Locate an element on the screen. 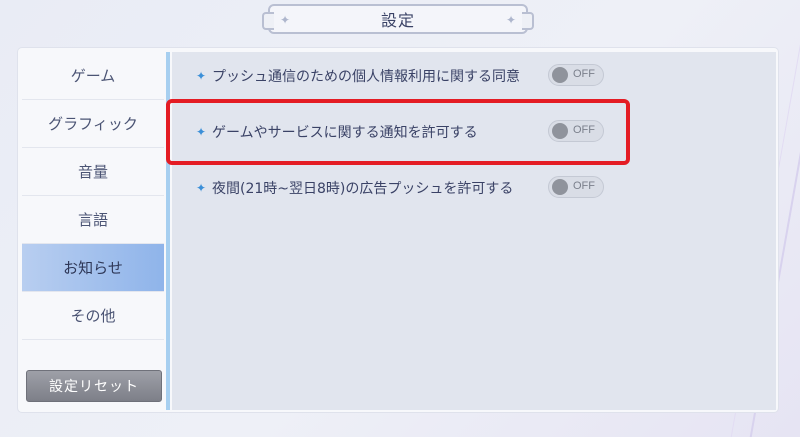 This screenshot has width=800, height=437. night-ads-toggle: OFF is located at coordinates (576, 187).